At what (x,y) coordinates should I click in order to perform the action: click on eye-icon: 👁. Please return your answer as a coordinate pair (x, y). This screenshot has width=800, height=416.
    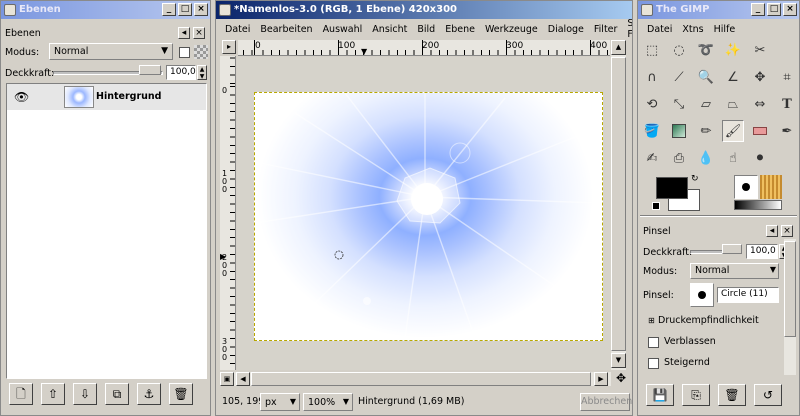
    Looking at the image, I should click on (21, 97).